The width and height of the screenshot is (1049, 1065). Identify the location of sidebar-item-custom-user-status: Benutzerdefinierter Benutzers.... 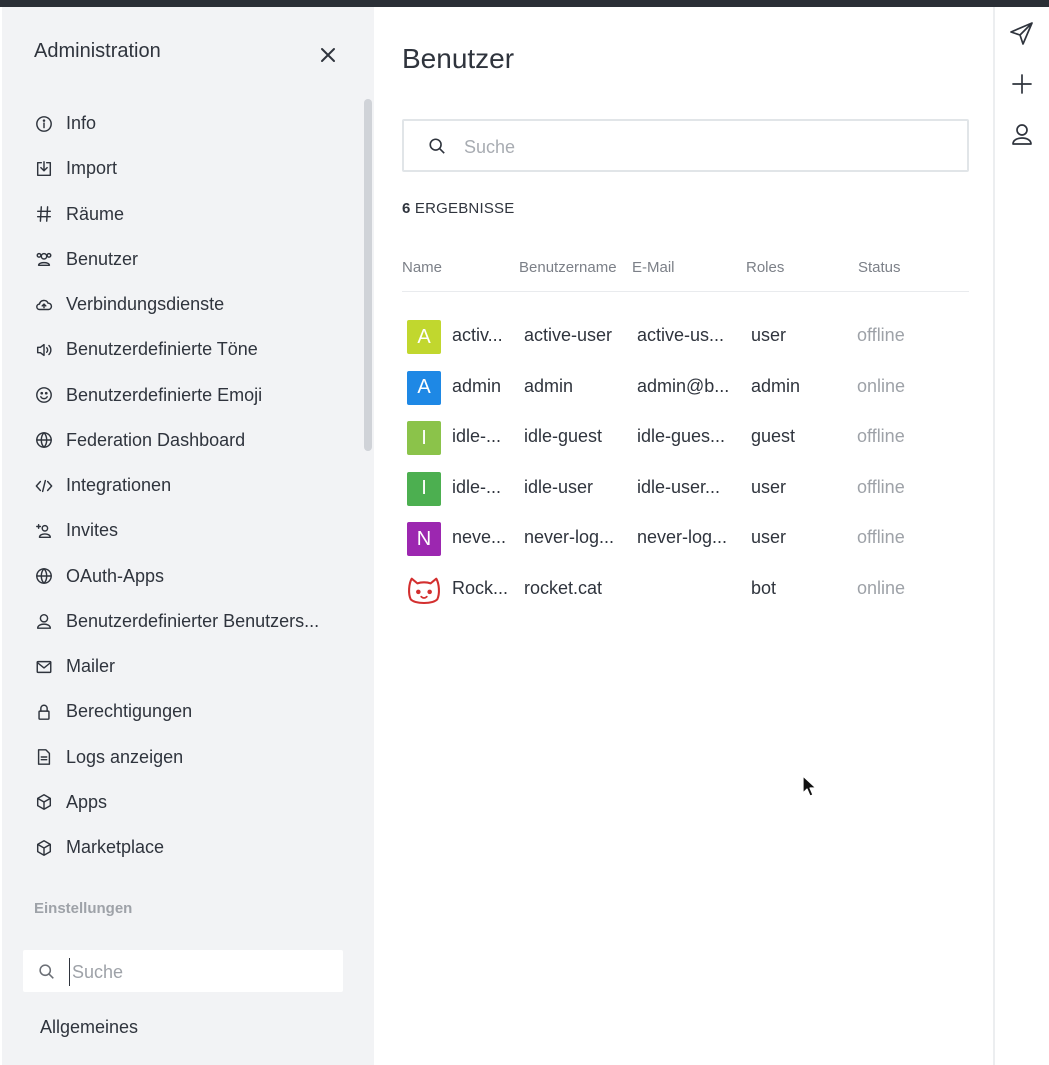
(194, 621).